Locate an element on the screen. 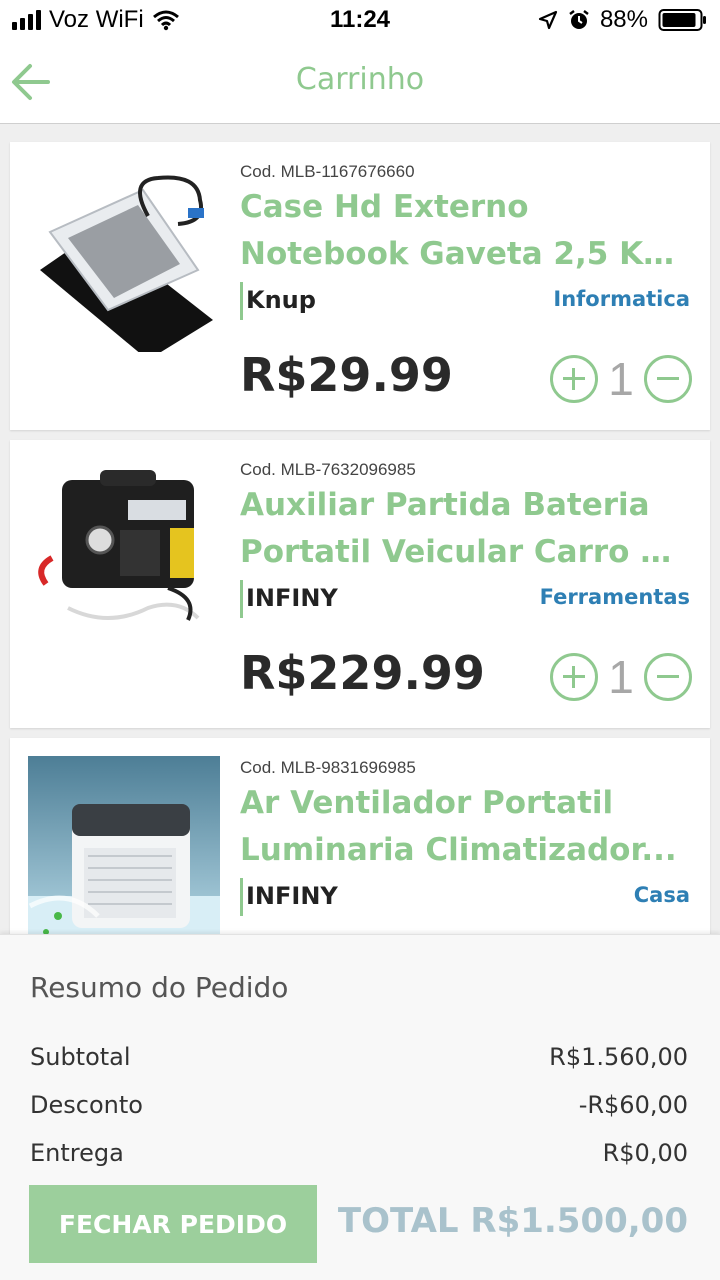 Image resolution: width=720 pixels, height=1280 pixels. checkout-button: FECHAR PEDIDO is located at coordinates (173, 1224).